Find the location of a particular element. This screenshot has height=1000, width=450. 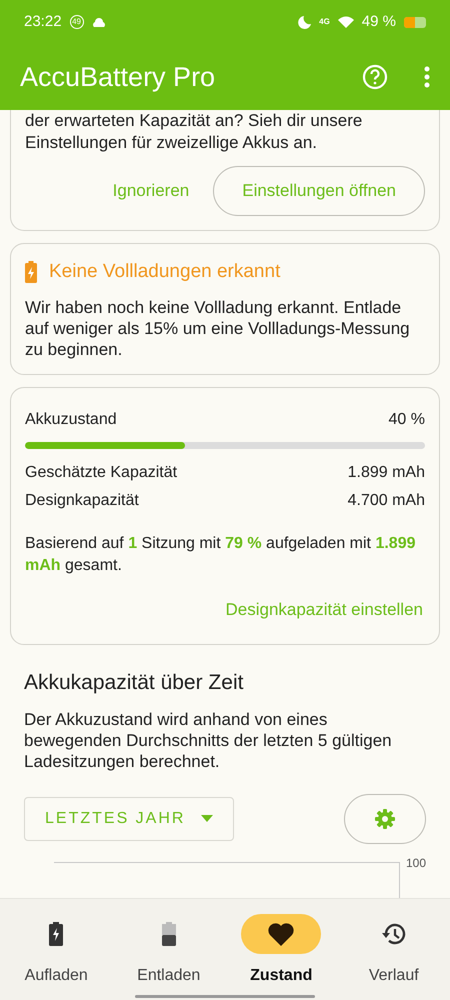

capacity-value: 1.899 mAh is located at coordinates (386, 472).